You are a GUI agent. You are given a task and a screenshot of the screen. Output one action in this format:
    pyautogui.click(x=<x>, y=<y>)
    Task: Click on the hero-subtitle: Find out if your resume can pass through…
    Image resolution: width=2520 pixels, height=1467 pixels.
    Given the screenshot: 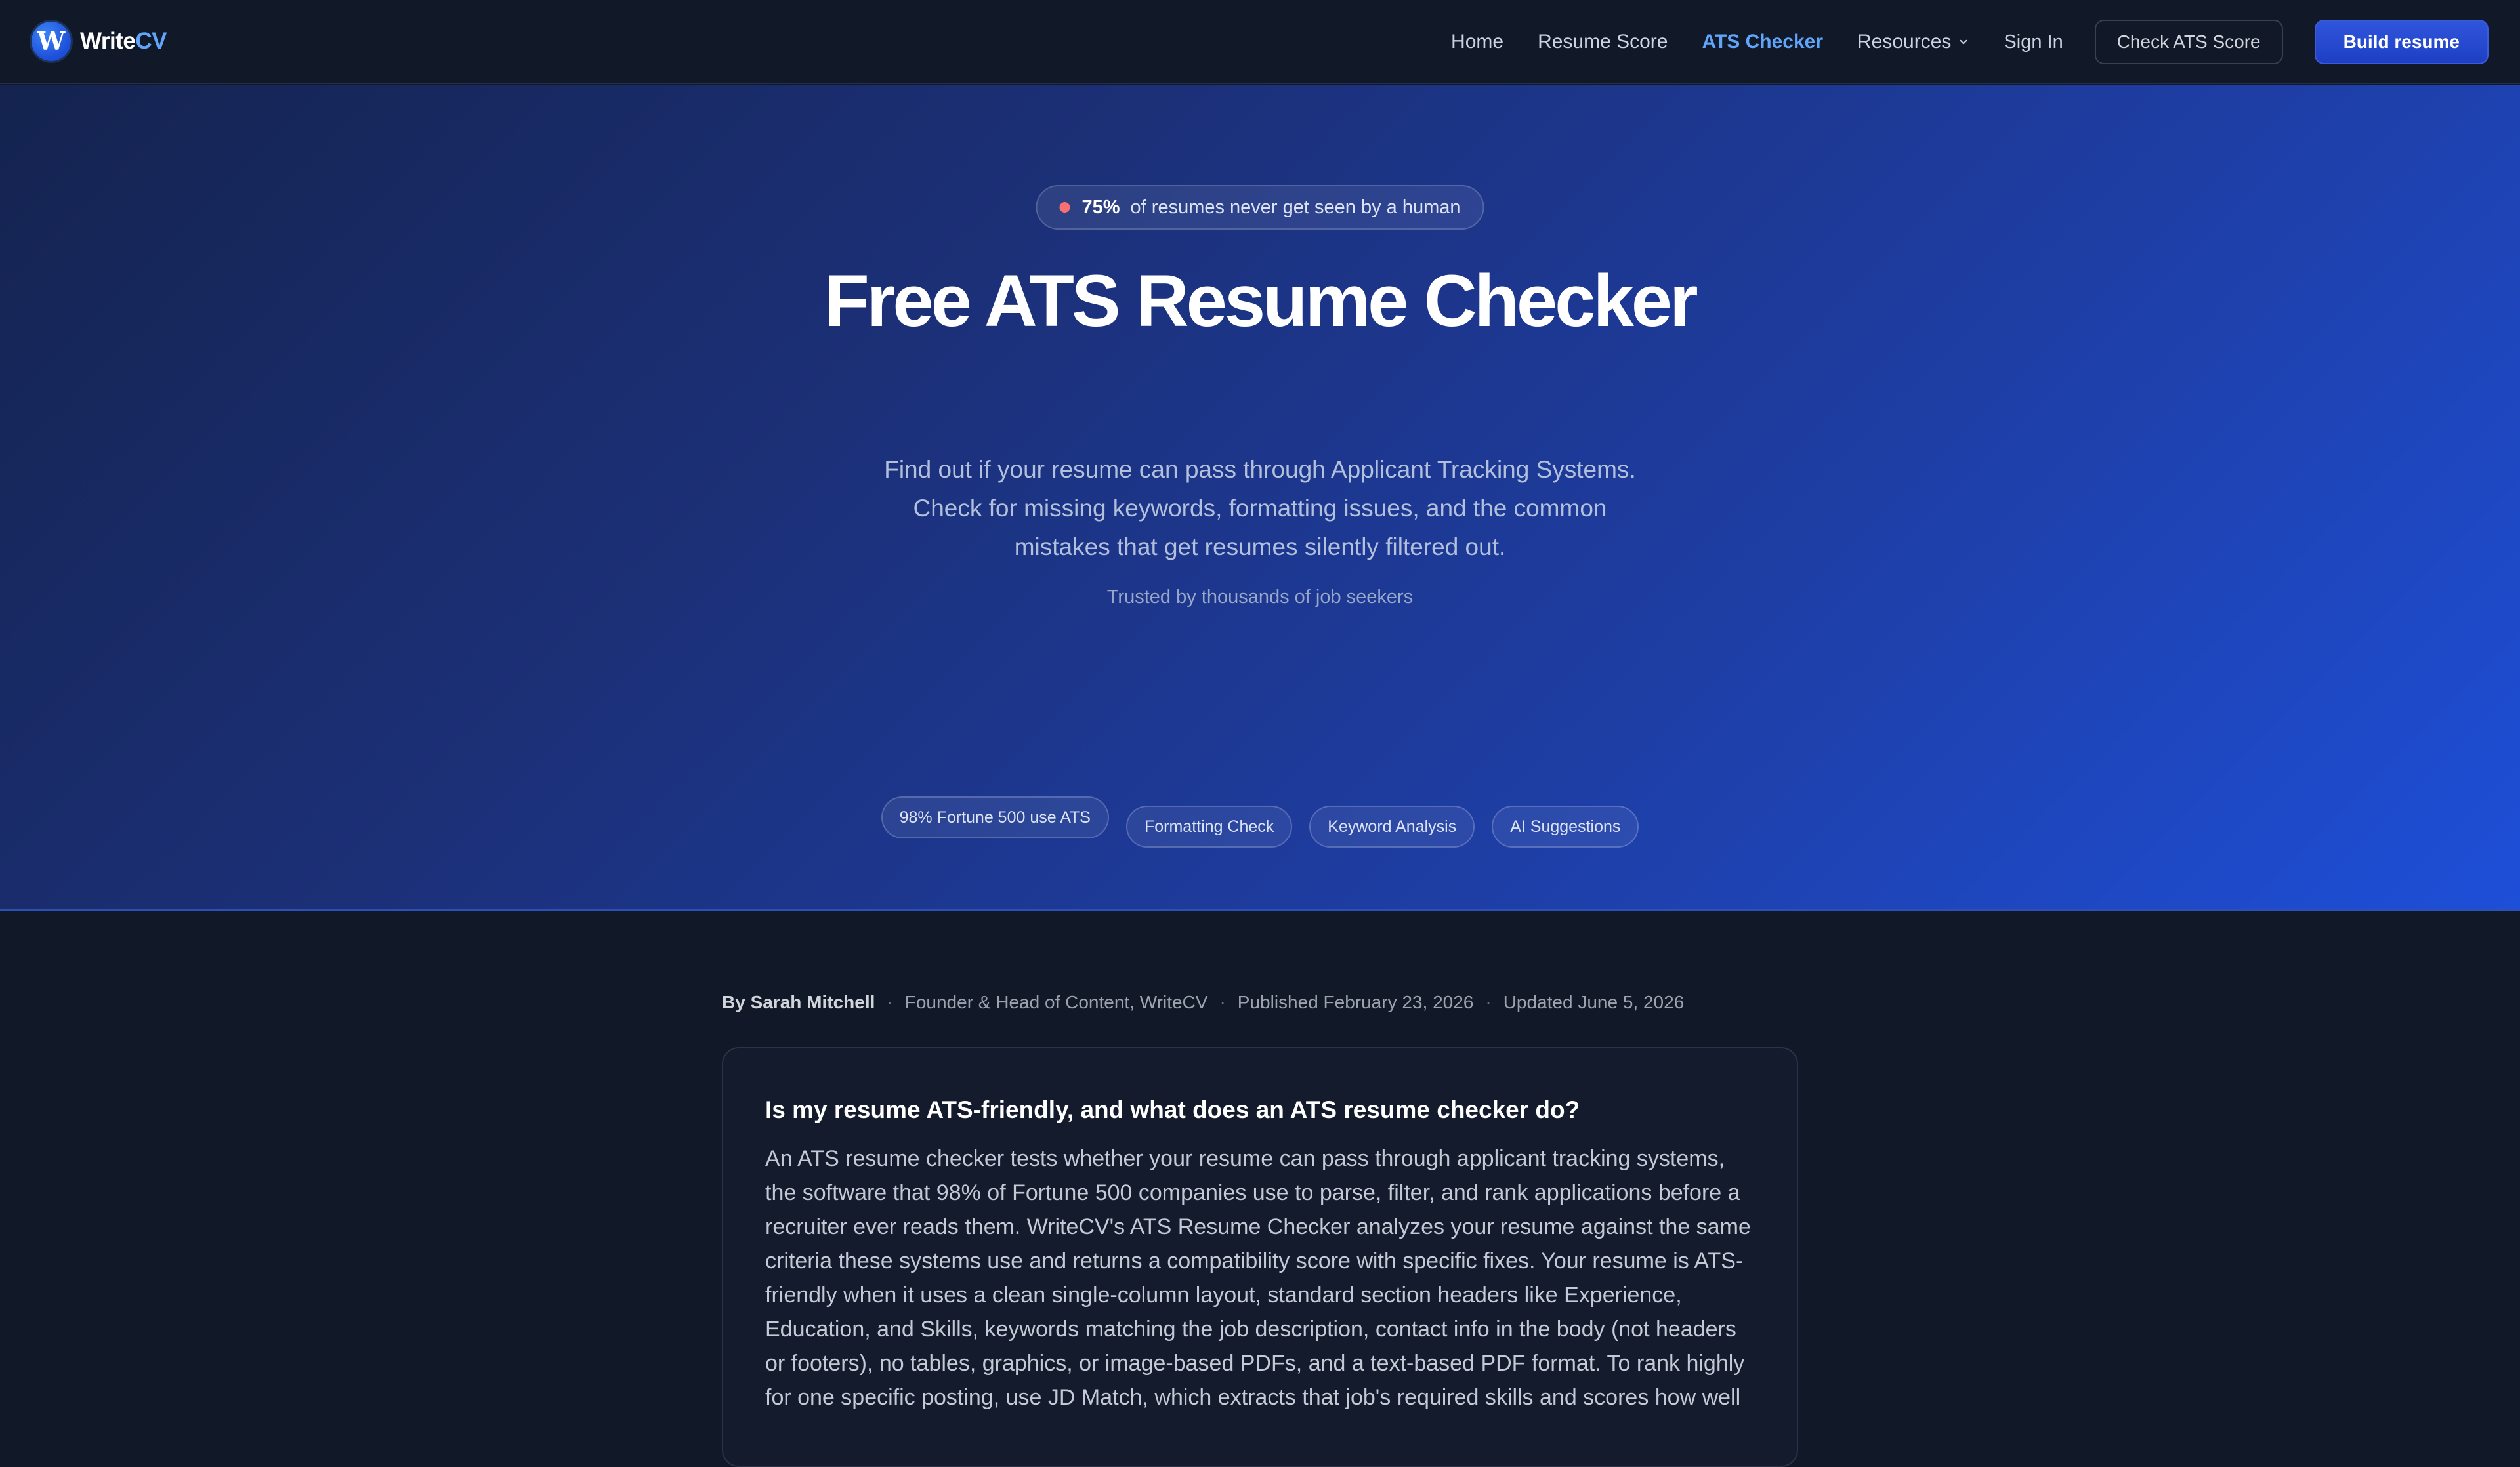 What is the action you would take?
    pyautogui.click(x=1260, y=508)
    